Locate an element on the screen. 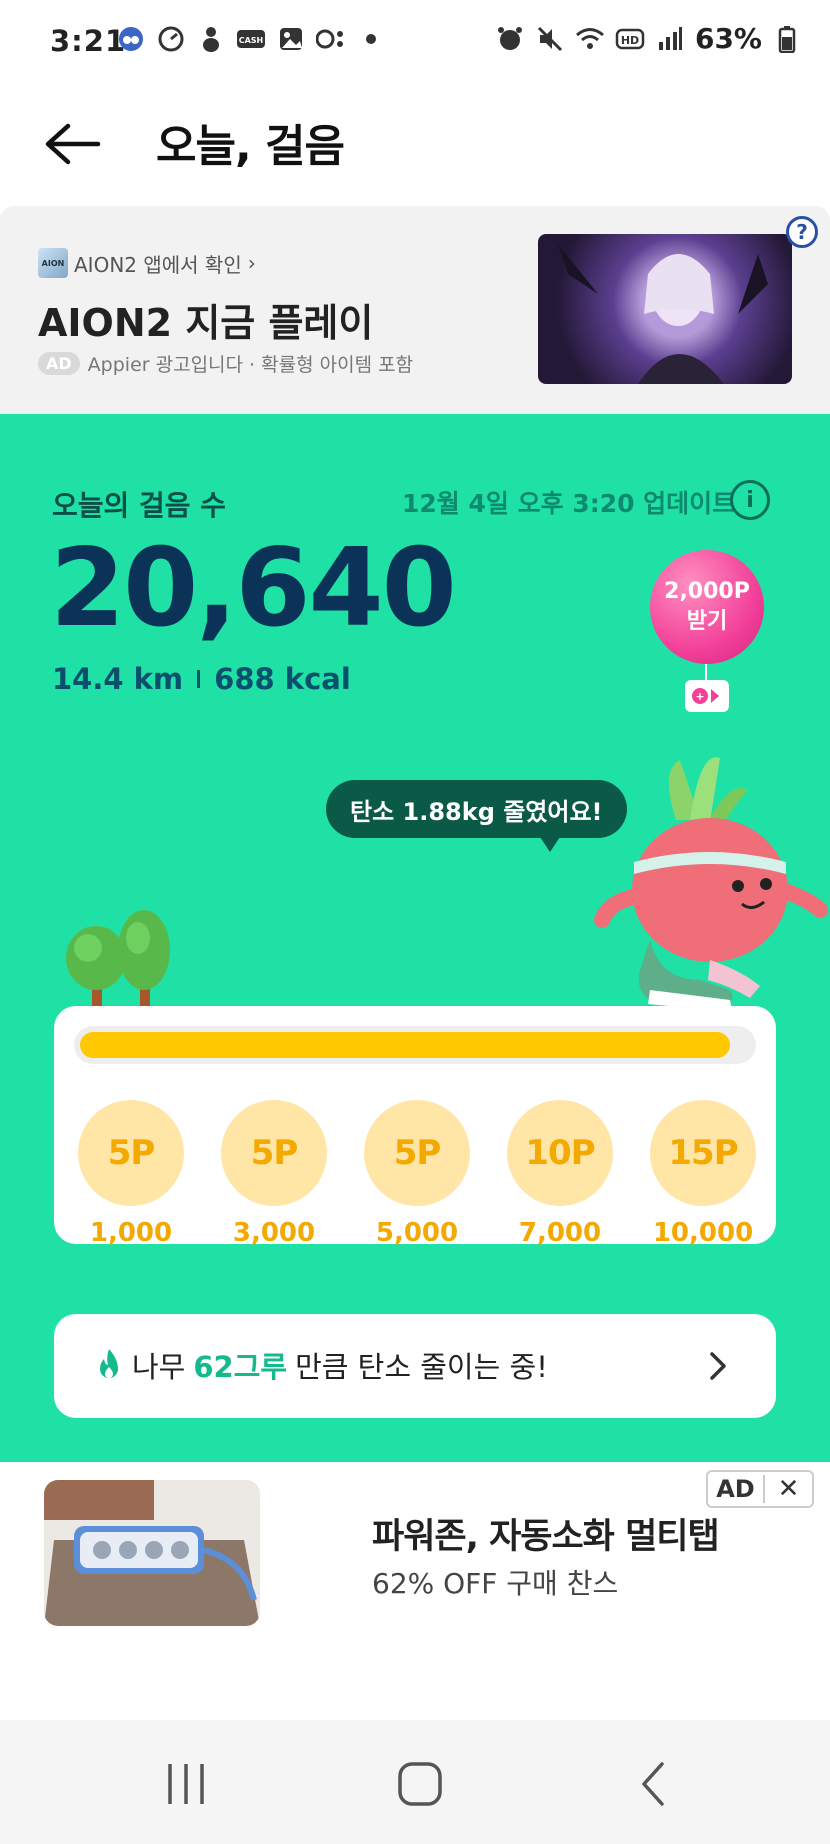  app-bar: 오늘, 걸음 is located at coordinates (415, 144).